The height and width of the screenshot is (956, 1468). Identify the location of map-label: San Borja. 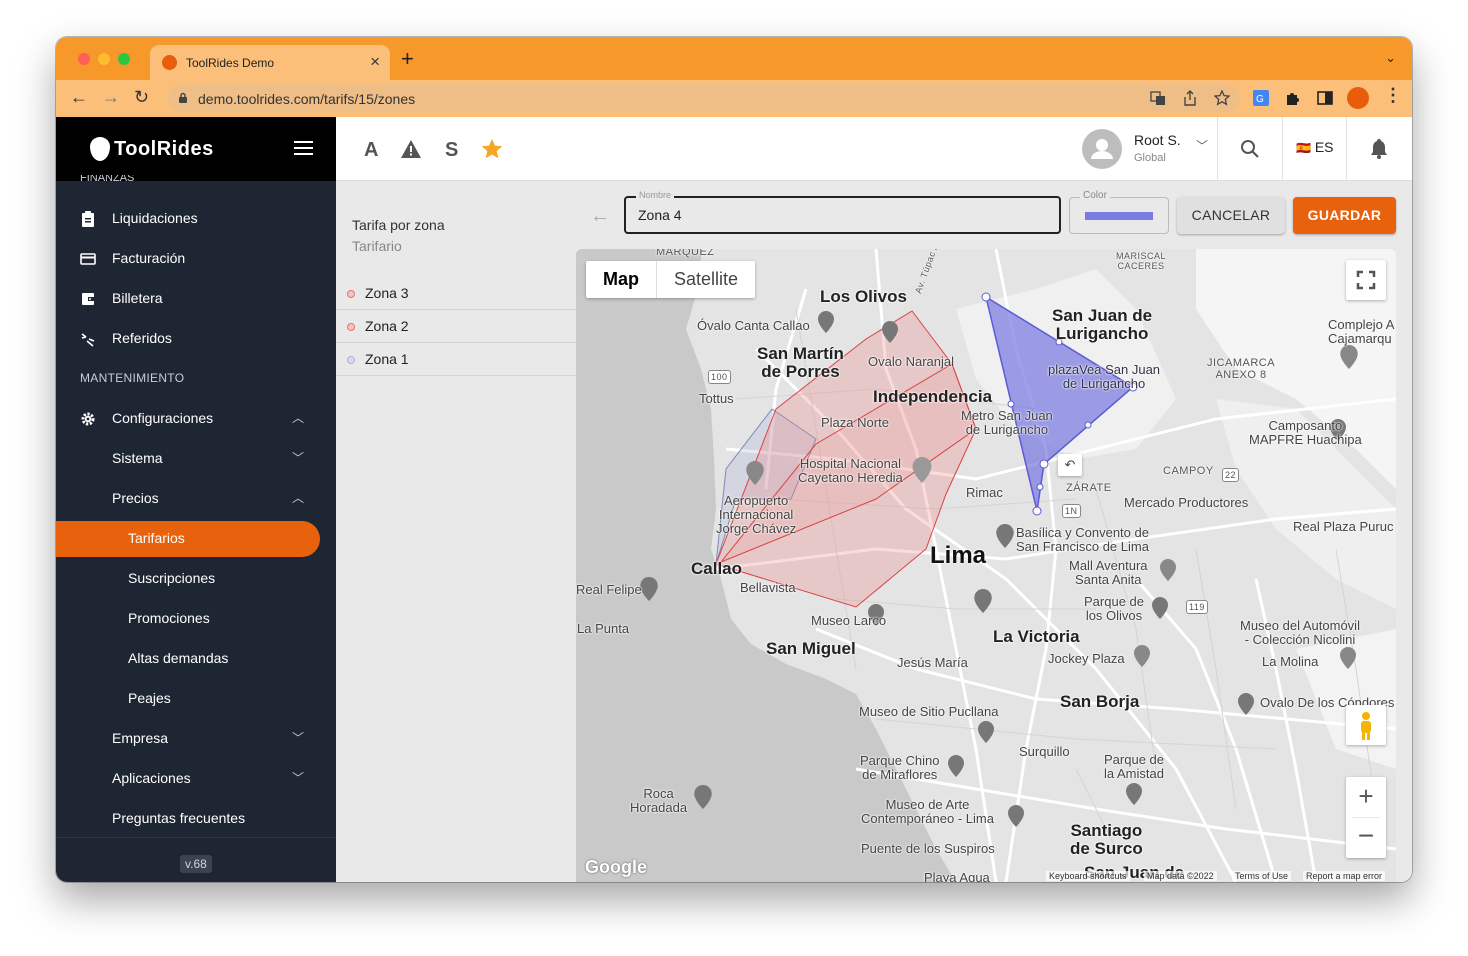
(1100, 701).